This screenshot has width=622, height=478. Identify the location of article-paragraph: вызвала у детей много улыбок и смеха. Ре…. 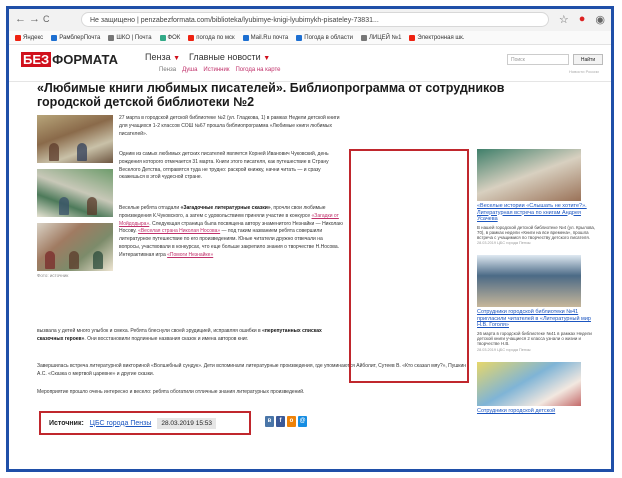
(190, 336).